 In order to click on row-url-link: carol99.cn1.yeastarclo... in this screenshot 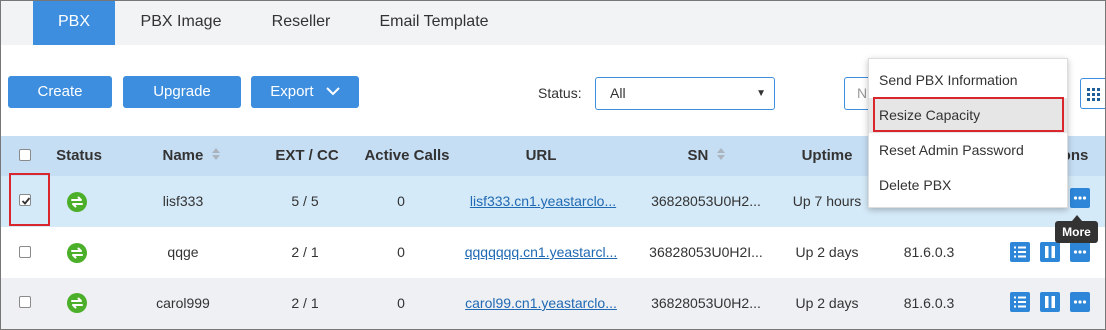, I will do `click(541, 303)`.